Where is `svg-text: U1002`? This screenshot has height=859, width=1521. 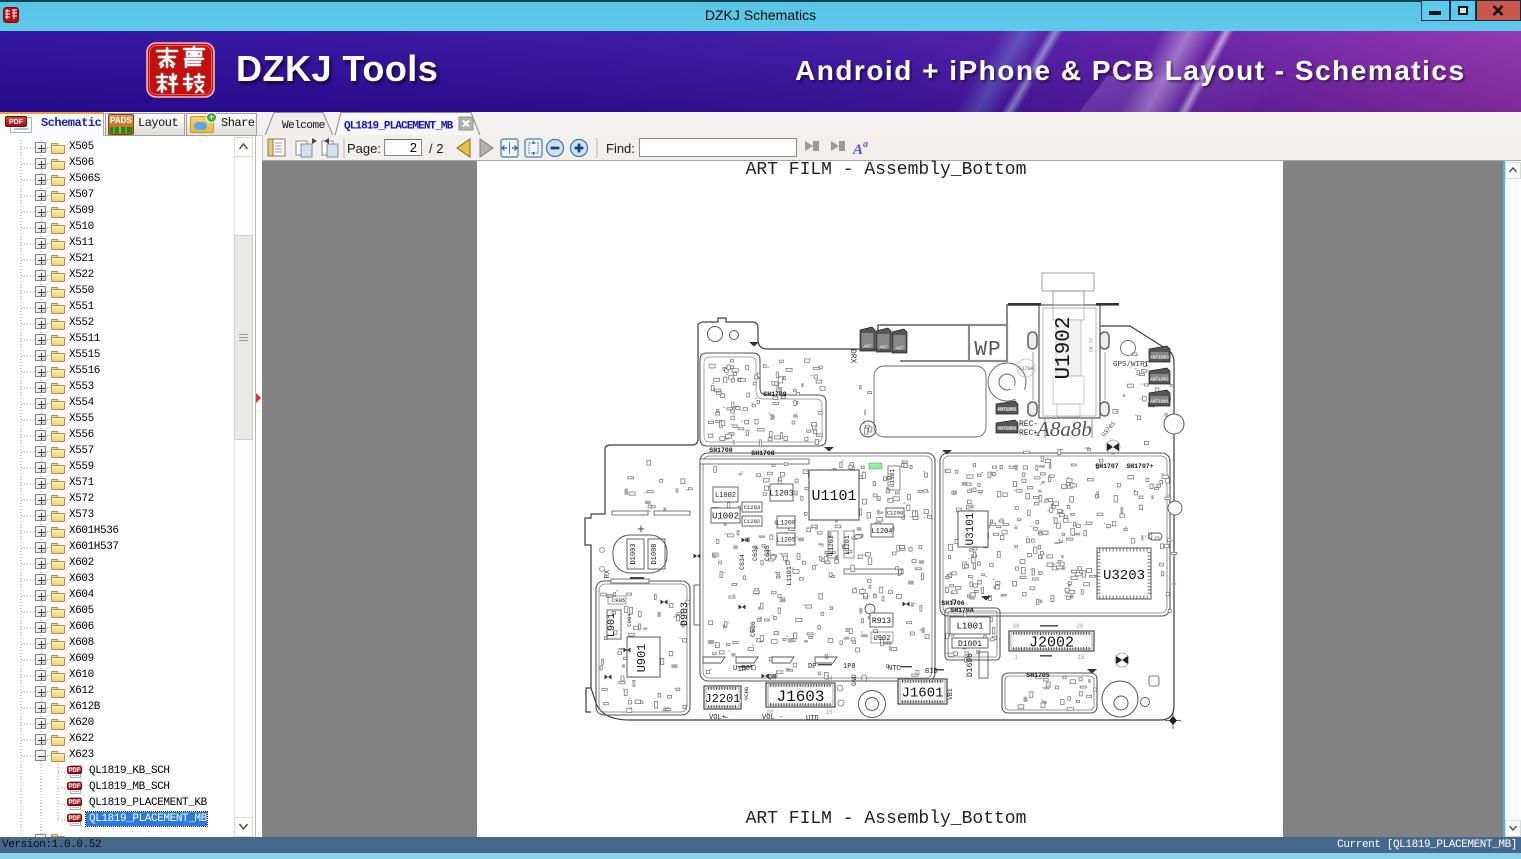 svg-text: U1002 is located at coordinates (725, 517).